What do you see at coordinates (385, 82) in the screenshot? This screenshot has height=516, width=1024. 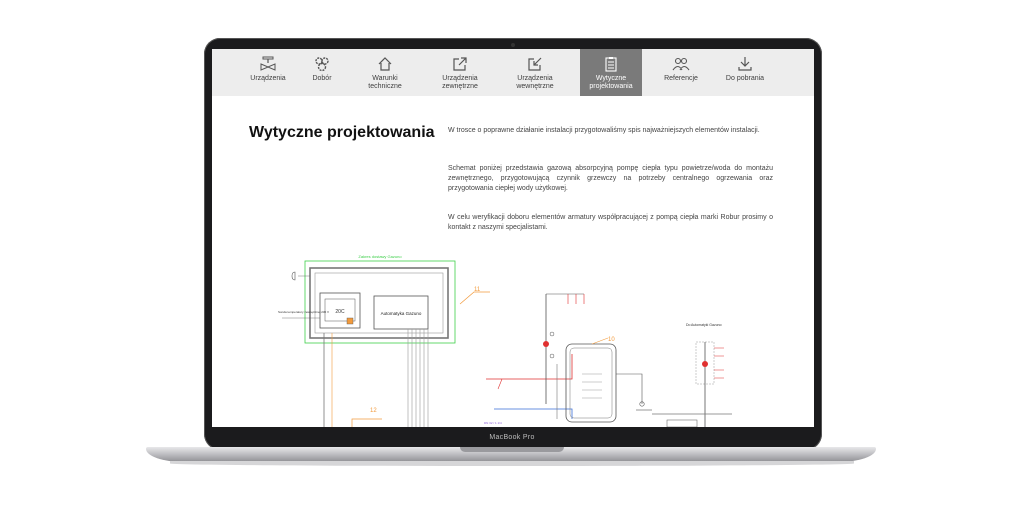 I see `nav-label: Warunki techniczne` at bounding box center [385, 82].